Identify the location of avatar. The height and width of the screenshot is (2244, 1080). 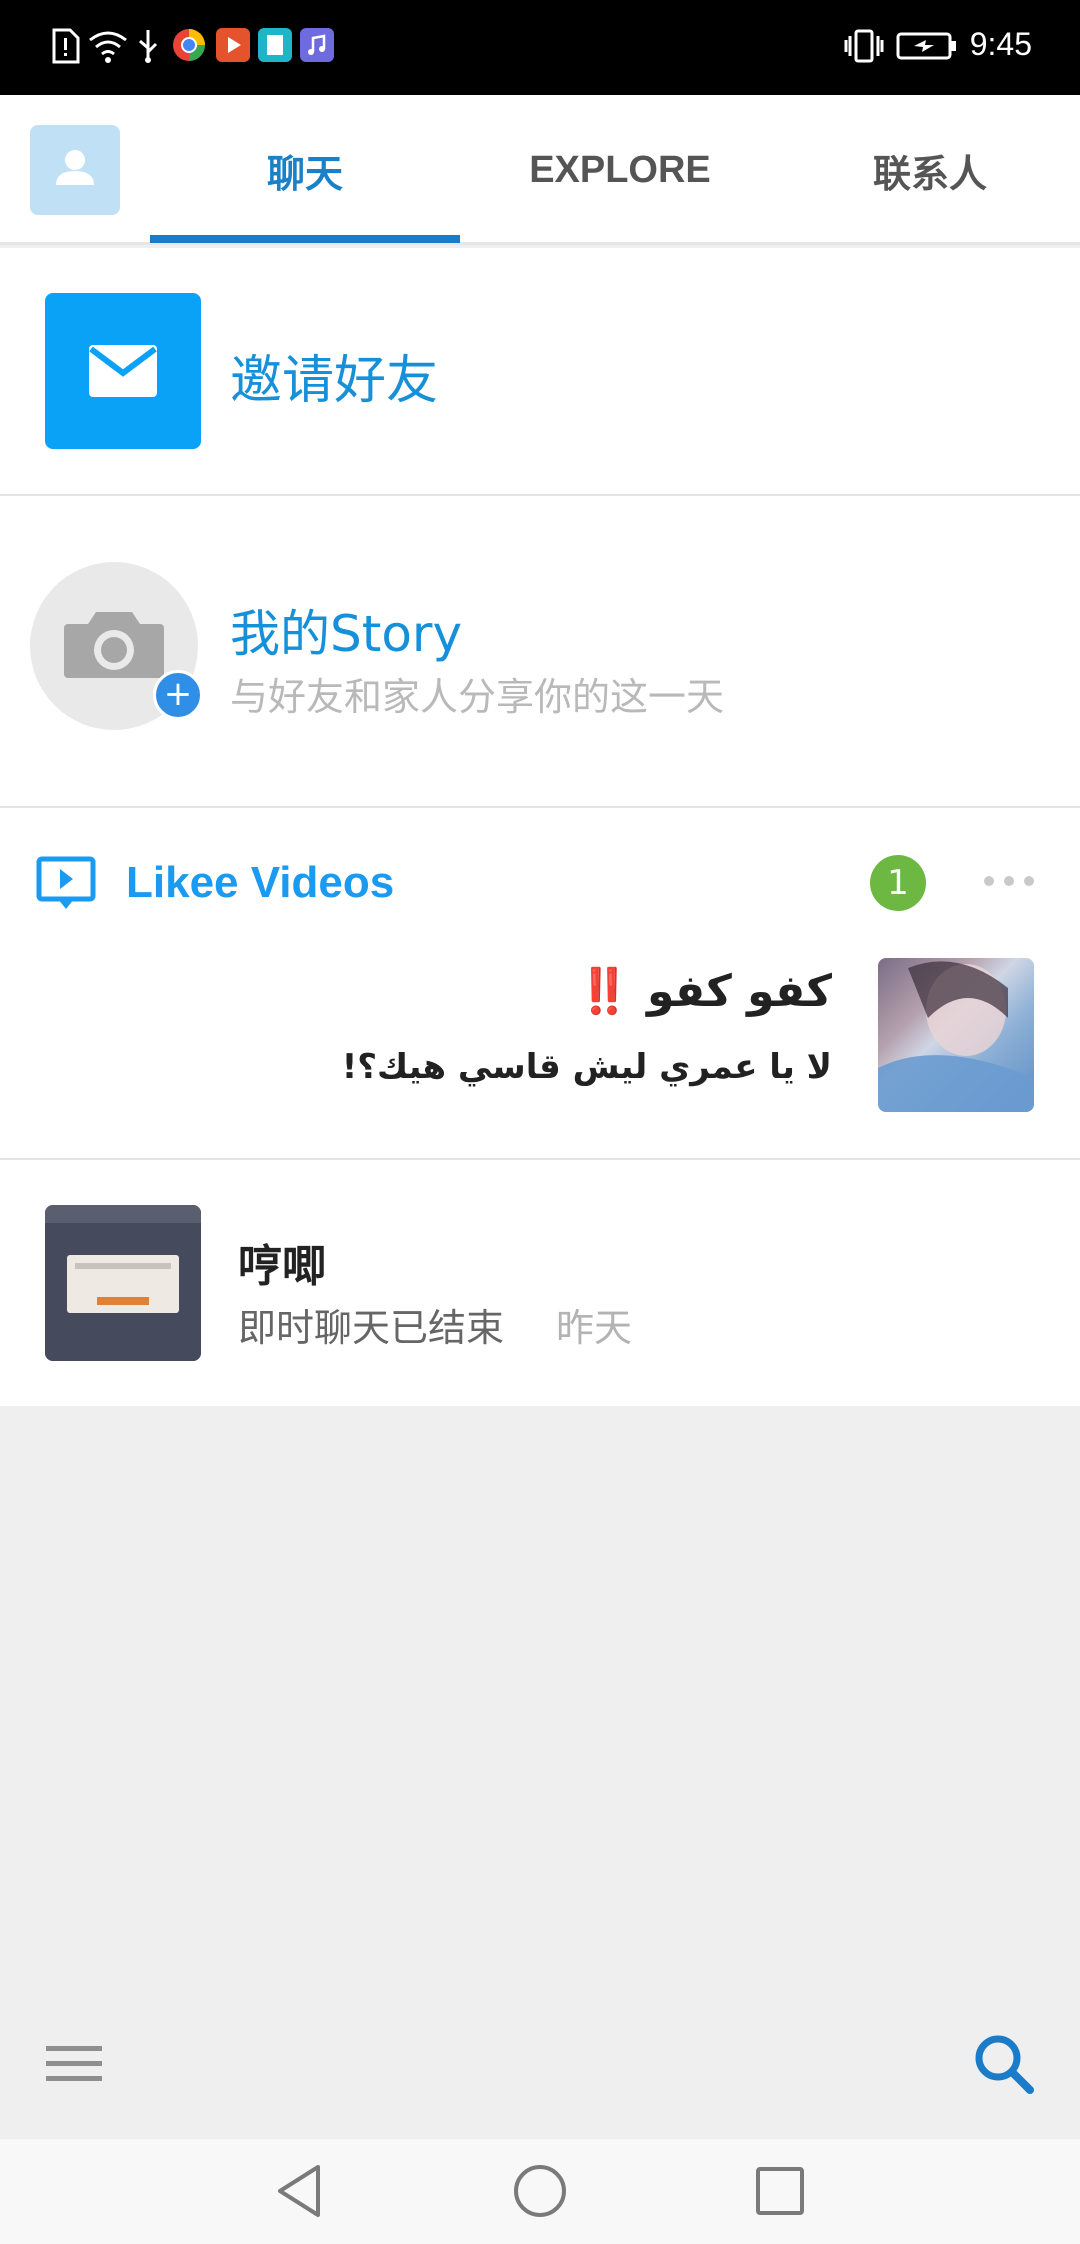
(75, 170).